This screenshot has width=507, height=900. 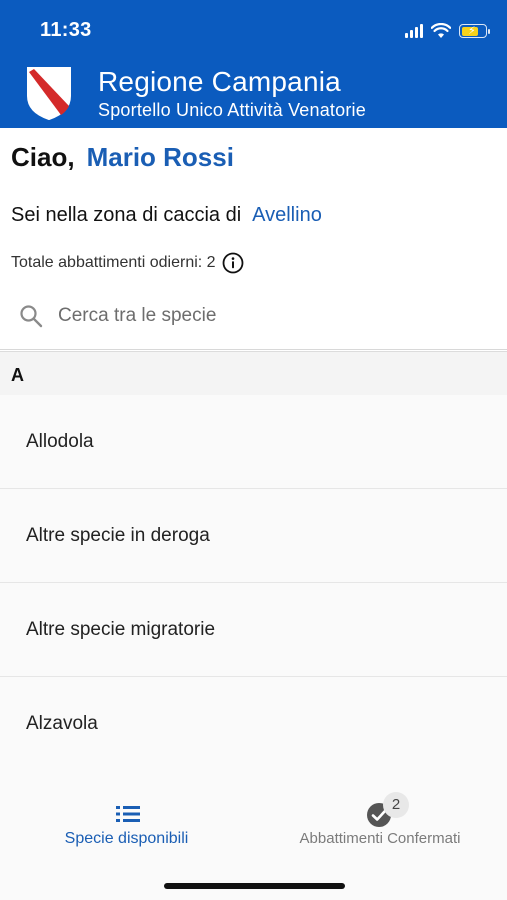 I want to click on section-letter: A, so click(x=17, y=375).